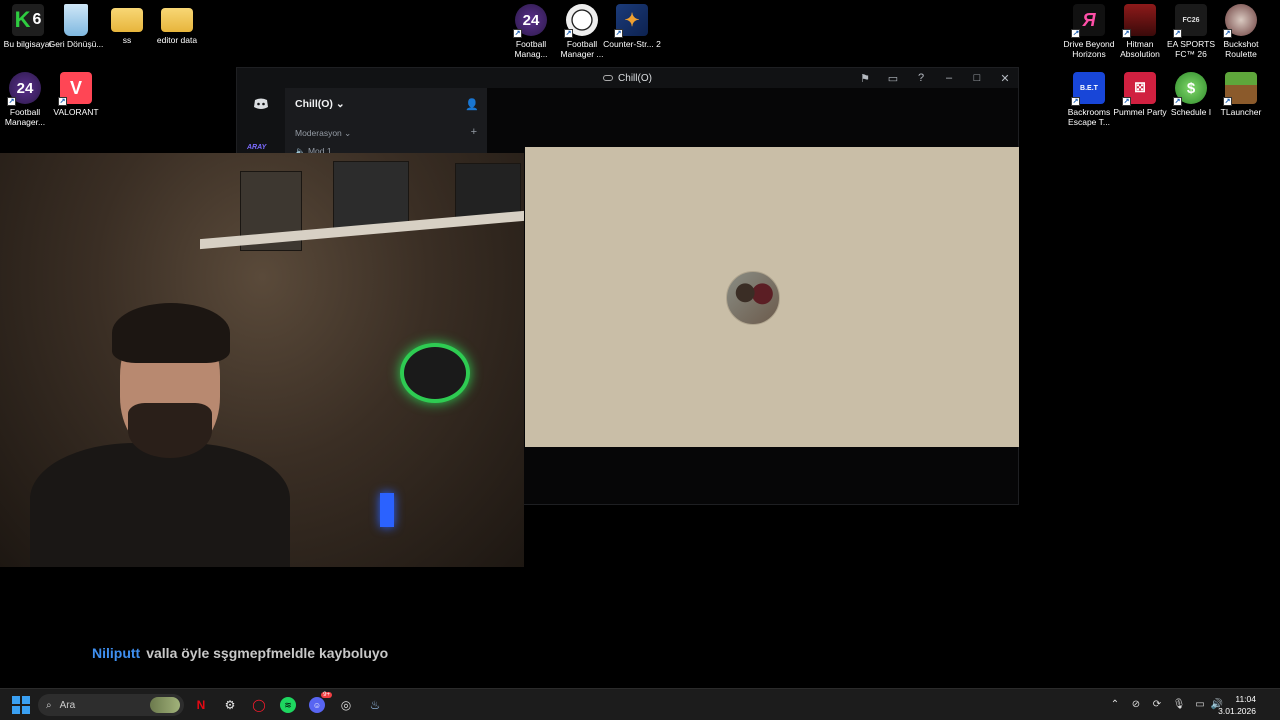 The image size is (1280, 720). I want to click on desktop-icon-counter-strike: ✦ ↗ Counter-Str... 2, so click(632, 26).